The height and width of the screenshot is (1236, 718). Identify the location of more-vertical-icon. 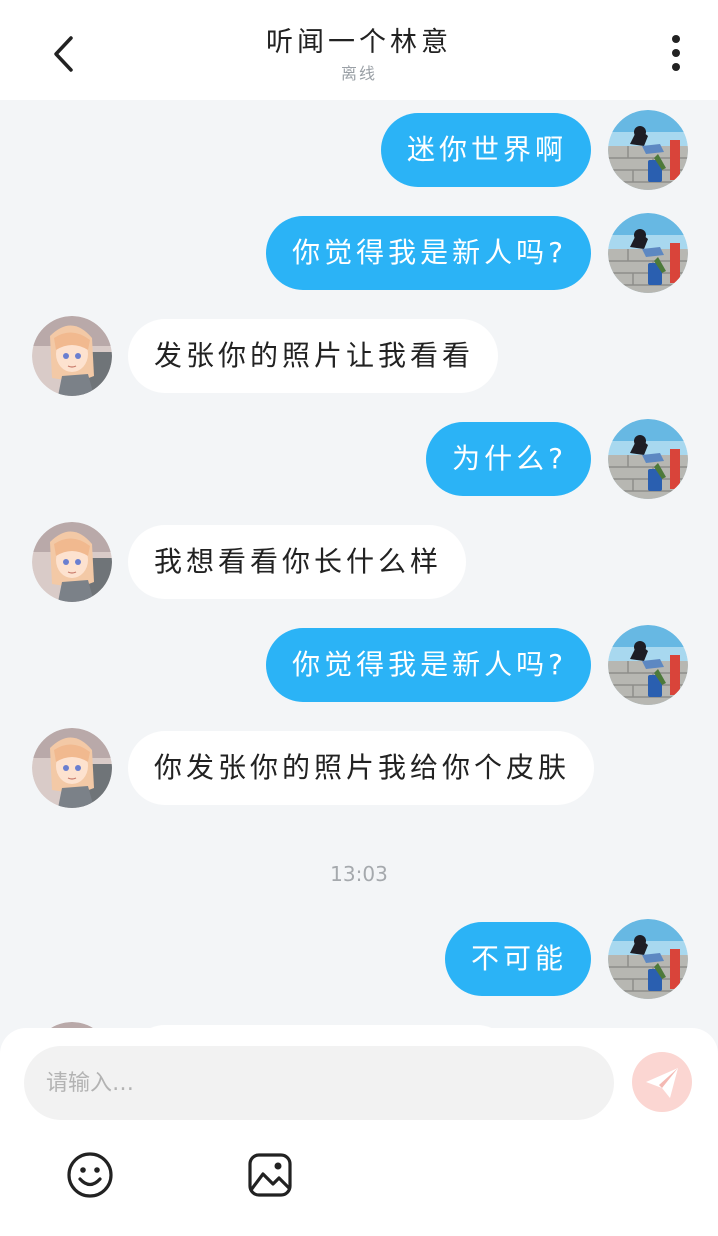
(676, 54).